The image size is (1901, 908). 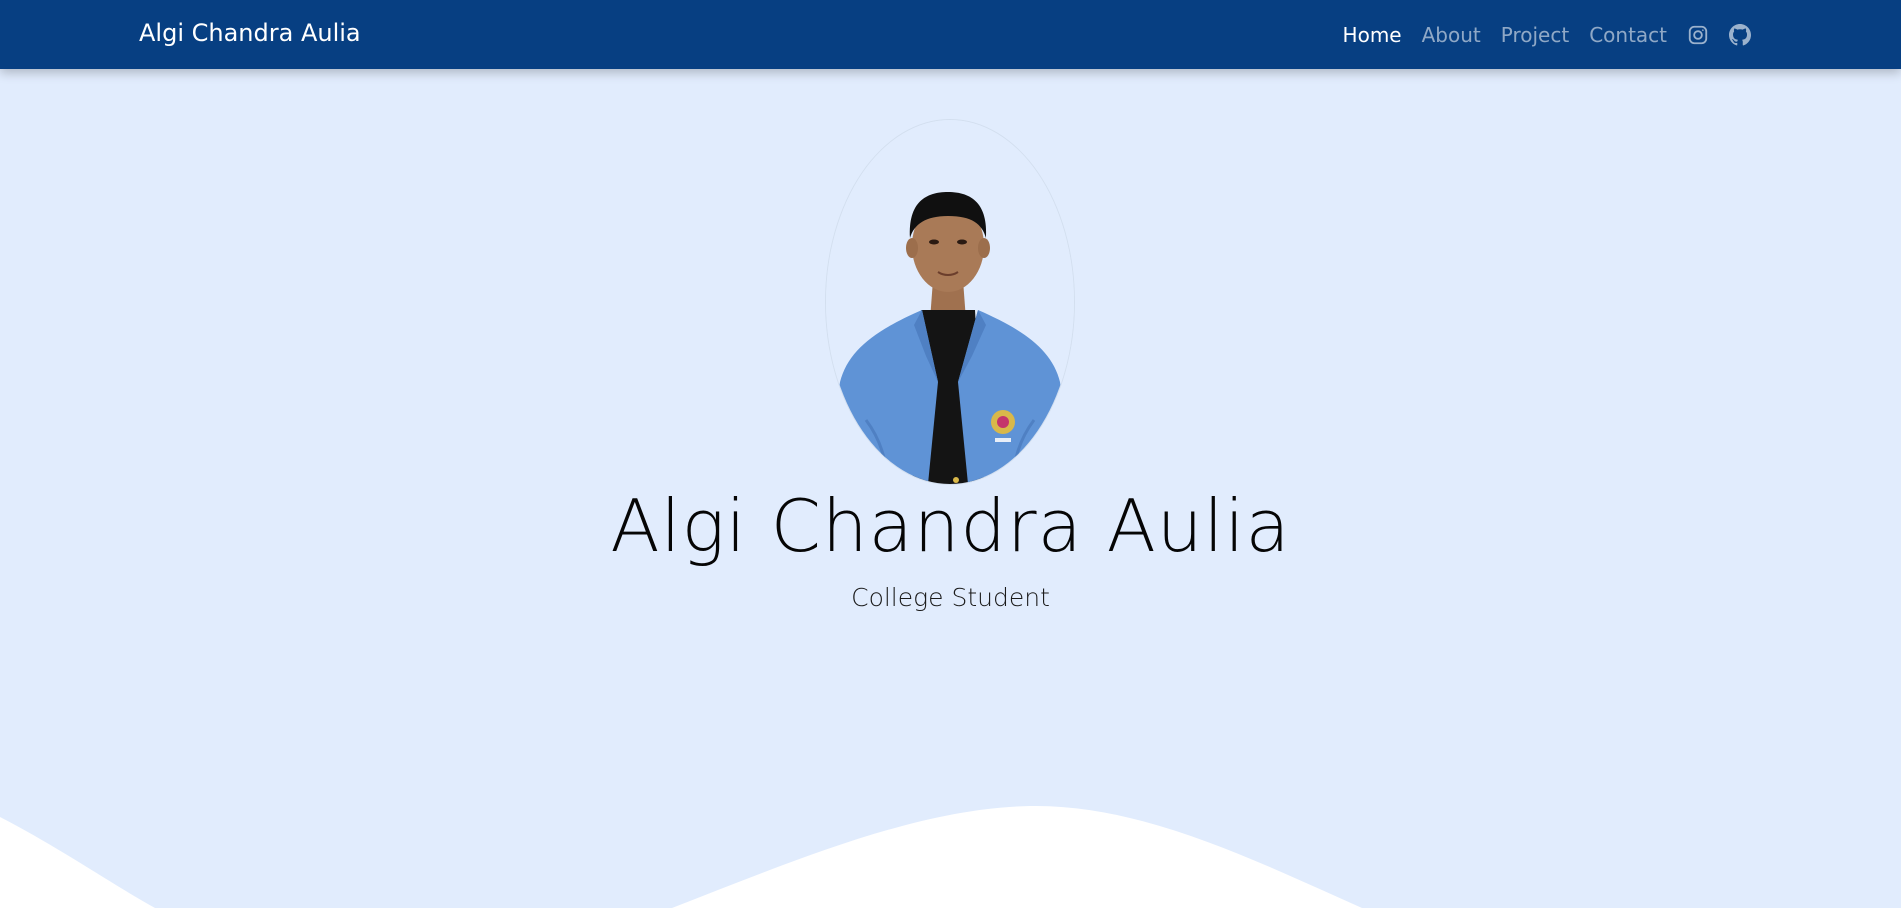 I want to click on profile-photo, so click(x=950, y=302).